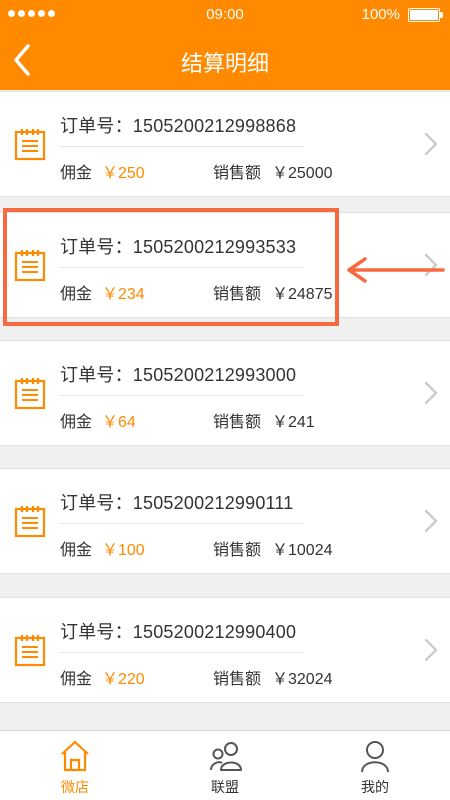 This screenshot has width=450, height=800. I want to click on tab-shop-label: 微店, so click(75, 787).